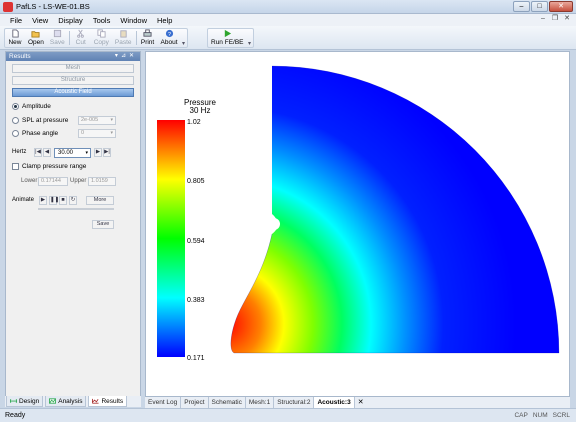 The image size is (576, 422). Describe the element at coordinates (25, 401) in the screenshot. I see `tab-design: Design` at that location.